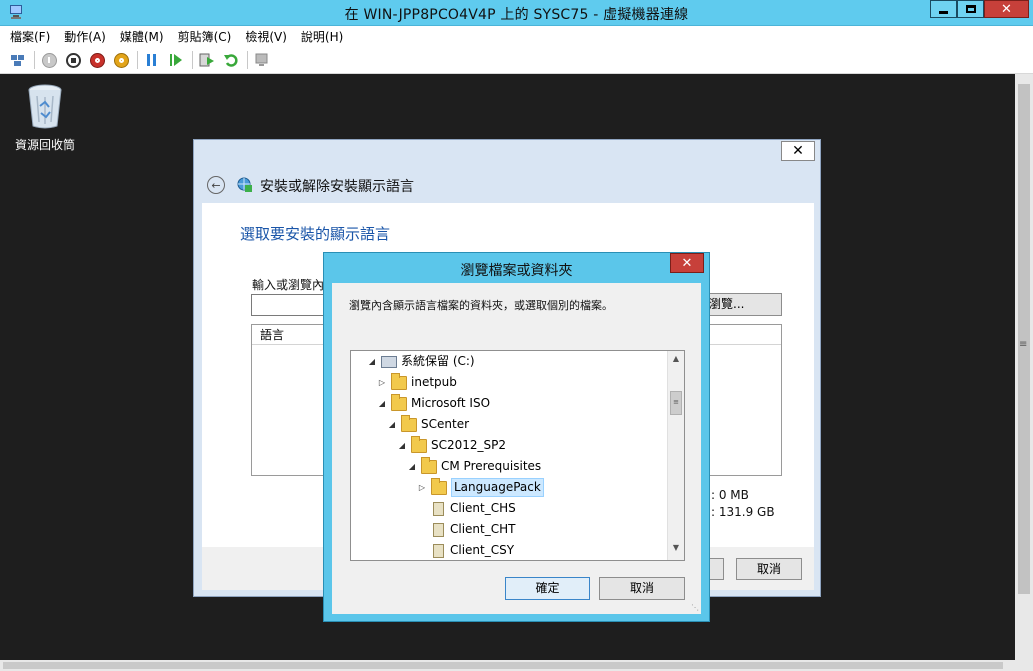 The height and width of the screenshot is (671, 1033). I want to click on dialog-description: 瀏覽內含顯示語言檔案的資料夾，或選取個別的檔案。, so click(481, 305).